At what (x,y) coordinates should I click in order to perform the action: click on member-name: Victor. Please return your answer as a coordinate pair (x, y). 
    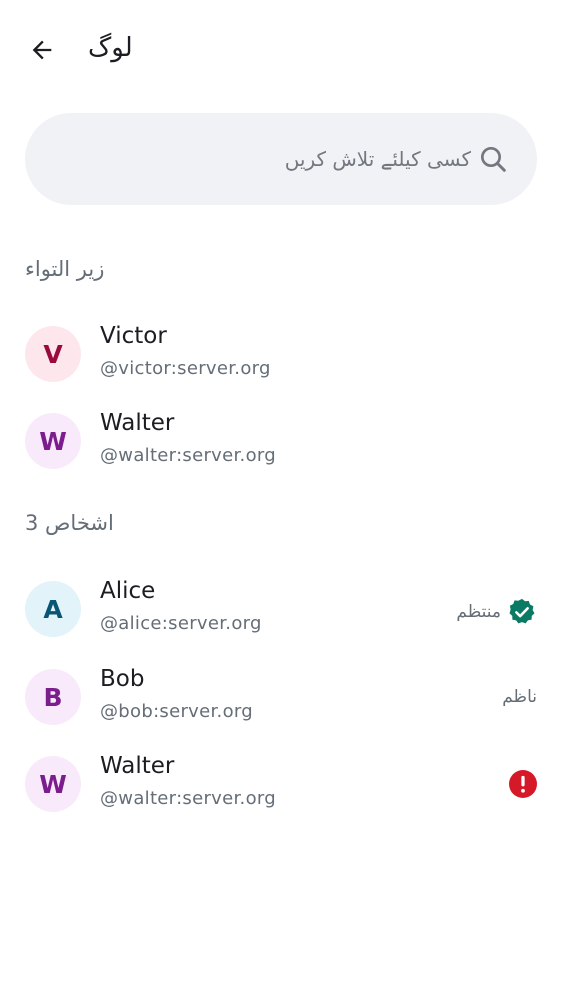
    Looking at the image, I should click on (133, 336).